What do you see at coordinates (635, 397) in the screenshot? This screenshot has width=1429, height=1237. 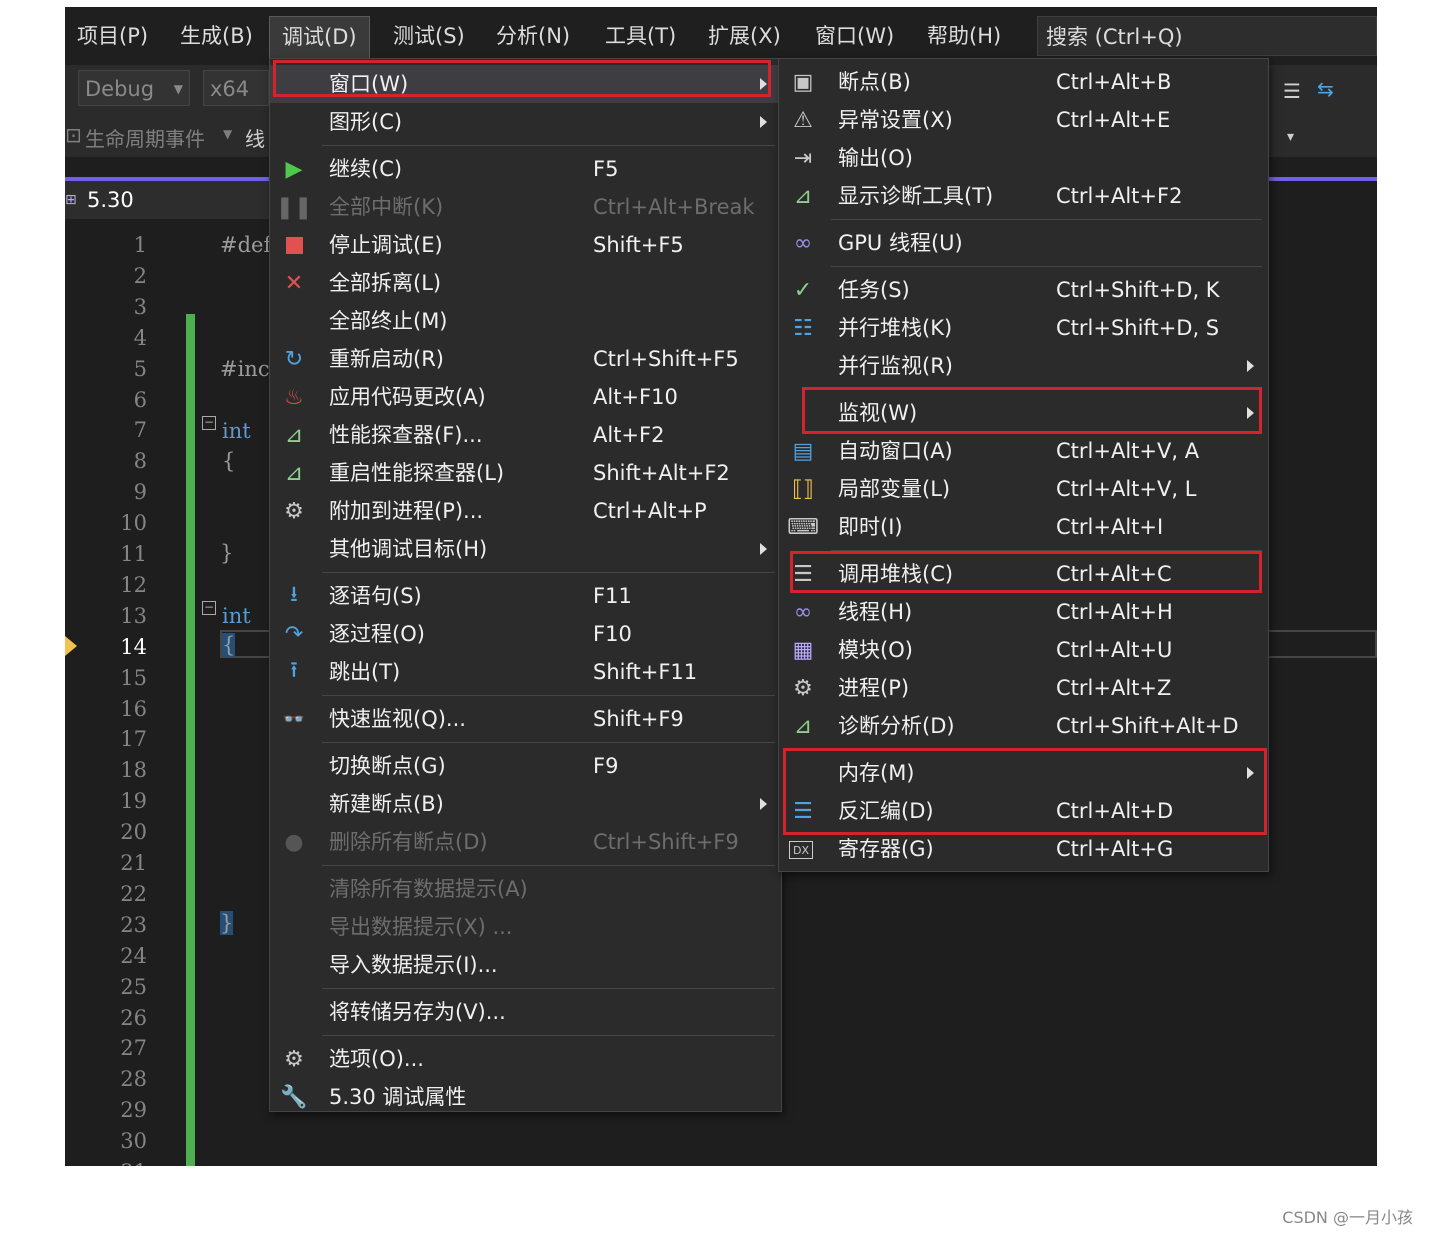 I see `menu-item-shortcut: Alt+F10` at bounding box center [635, 397].